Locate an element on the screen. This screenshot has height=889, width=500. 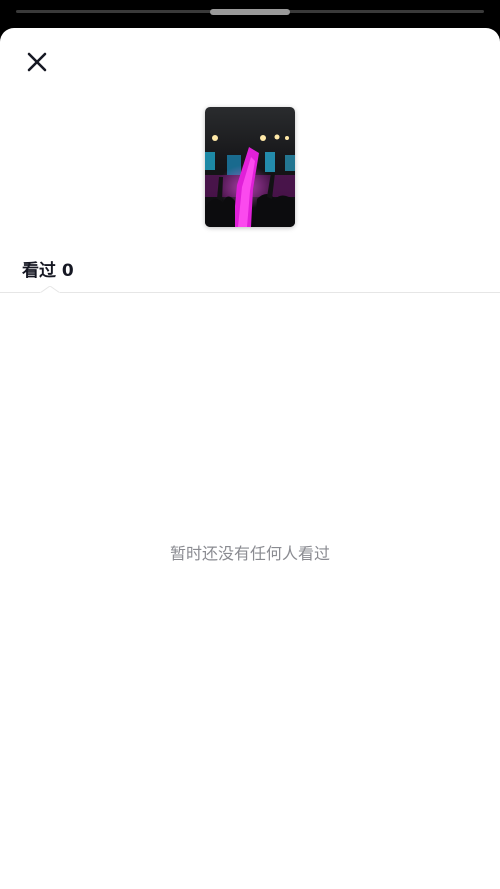
story-thumbnail is located at coordinates (250, 167).